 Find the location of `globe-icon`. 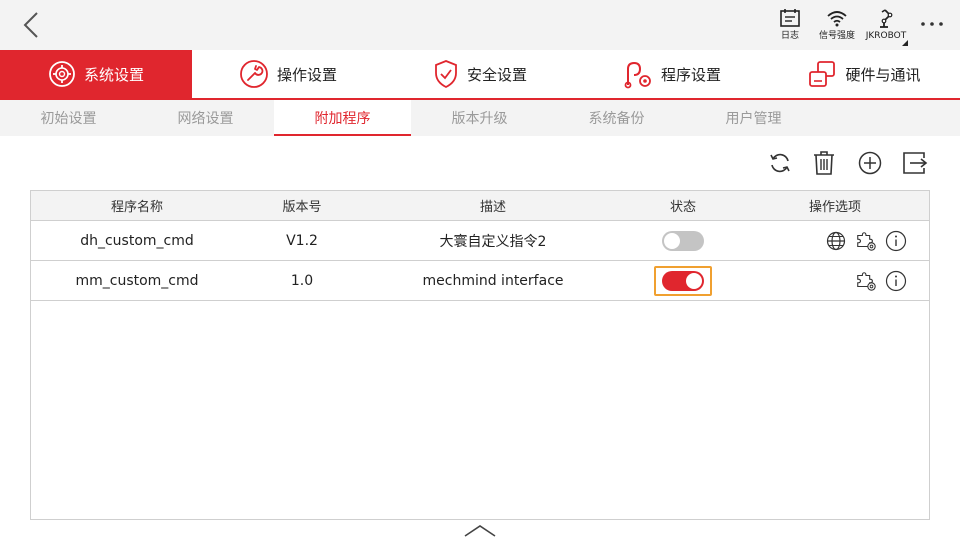

globe-icon is located at coordinates (836, 240).